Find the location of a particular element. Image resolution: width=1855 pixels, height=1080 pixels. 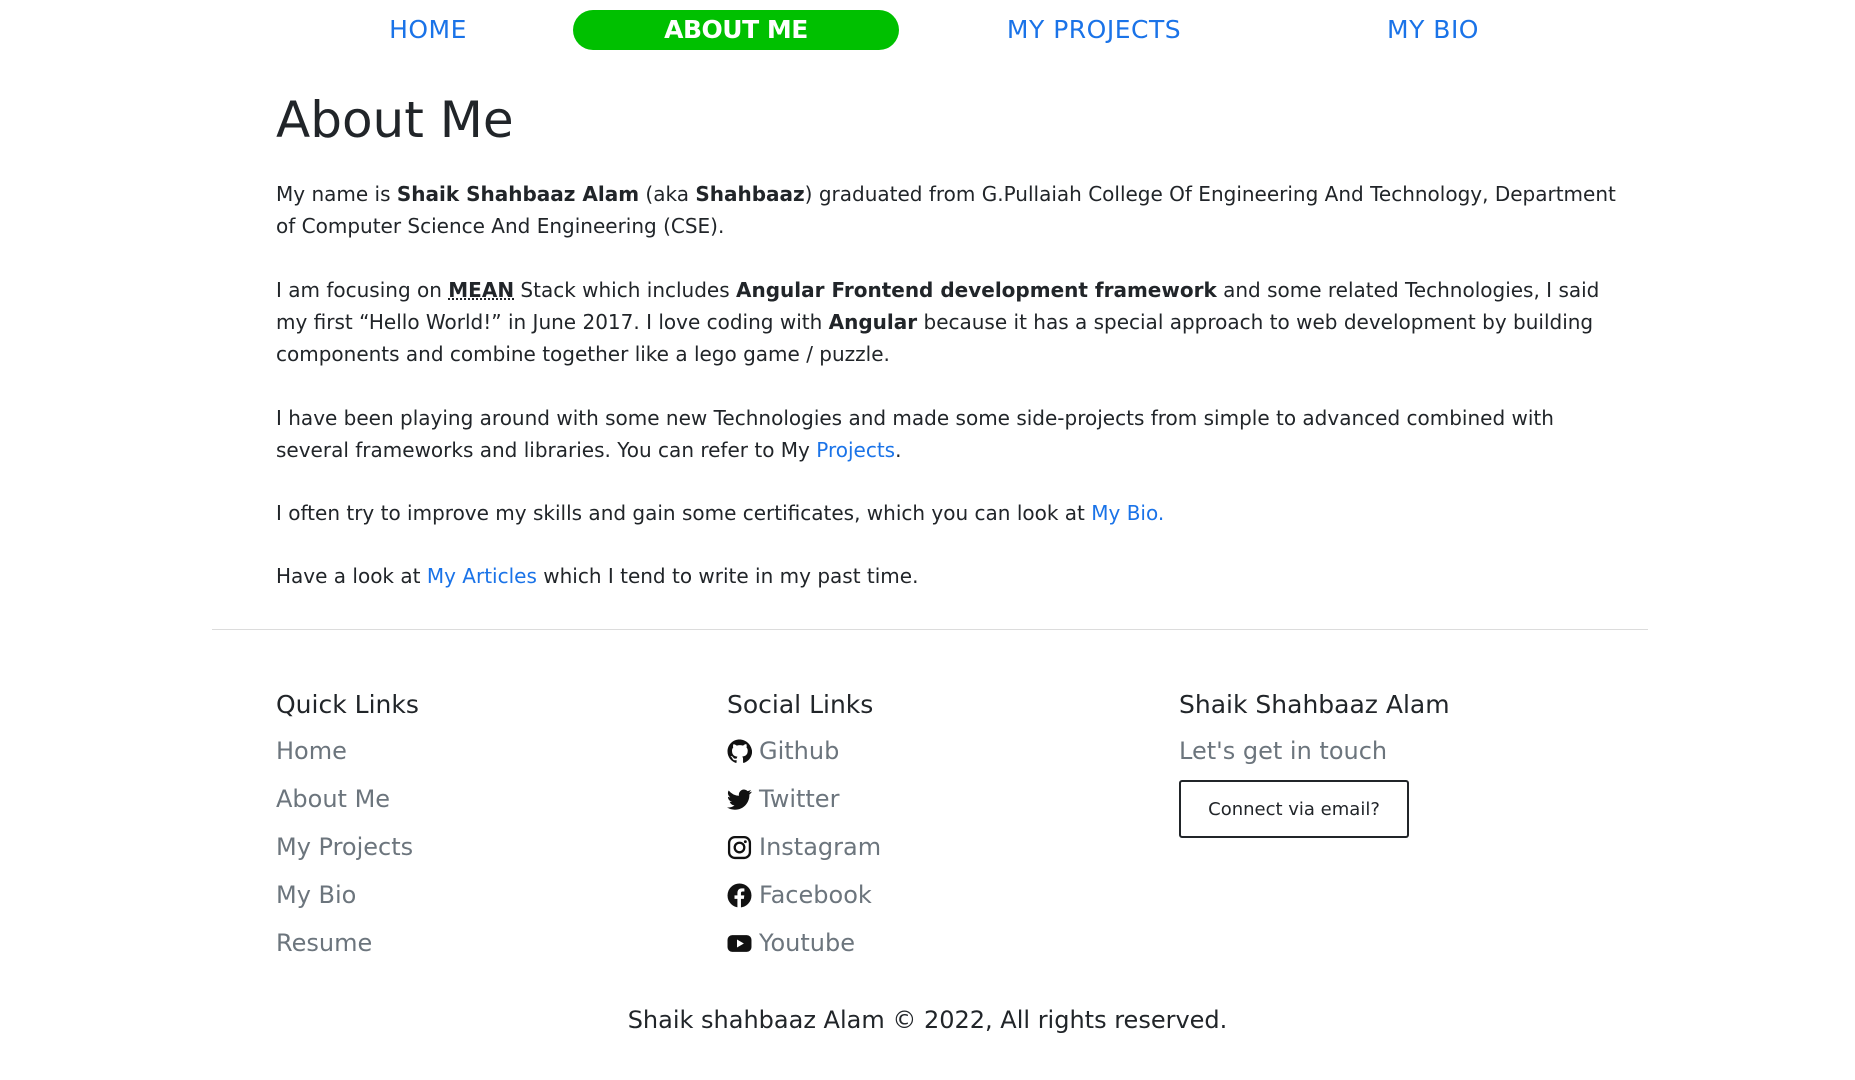

list-item: About Me is located at coordinates (347, 799).